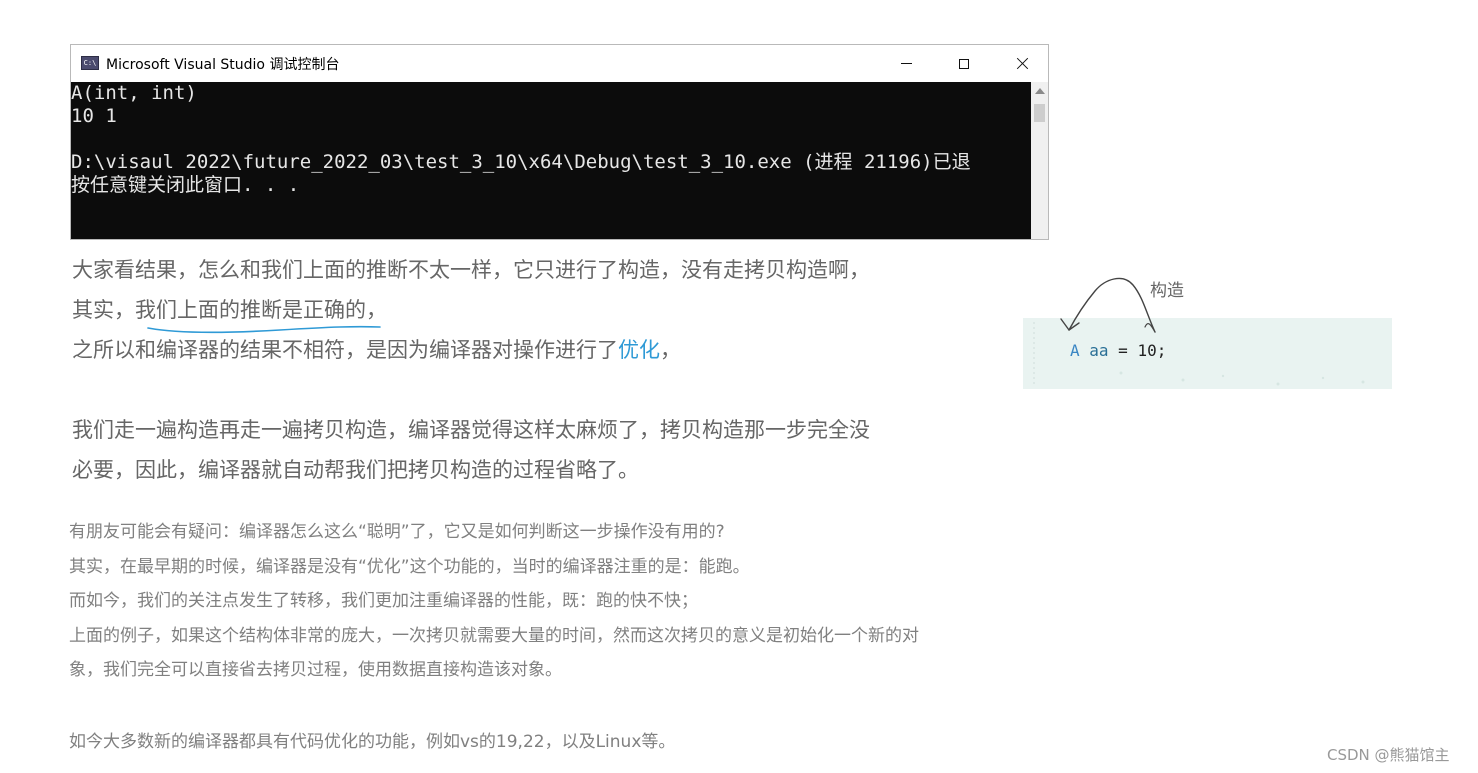 The width and height of the screenshot is (1478, 773). Describe the element at coordinates (1039, 113) in the screenshot. I see `scroll-thumb` at that location.